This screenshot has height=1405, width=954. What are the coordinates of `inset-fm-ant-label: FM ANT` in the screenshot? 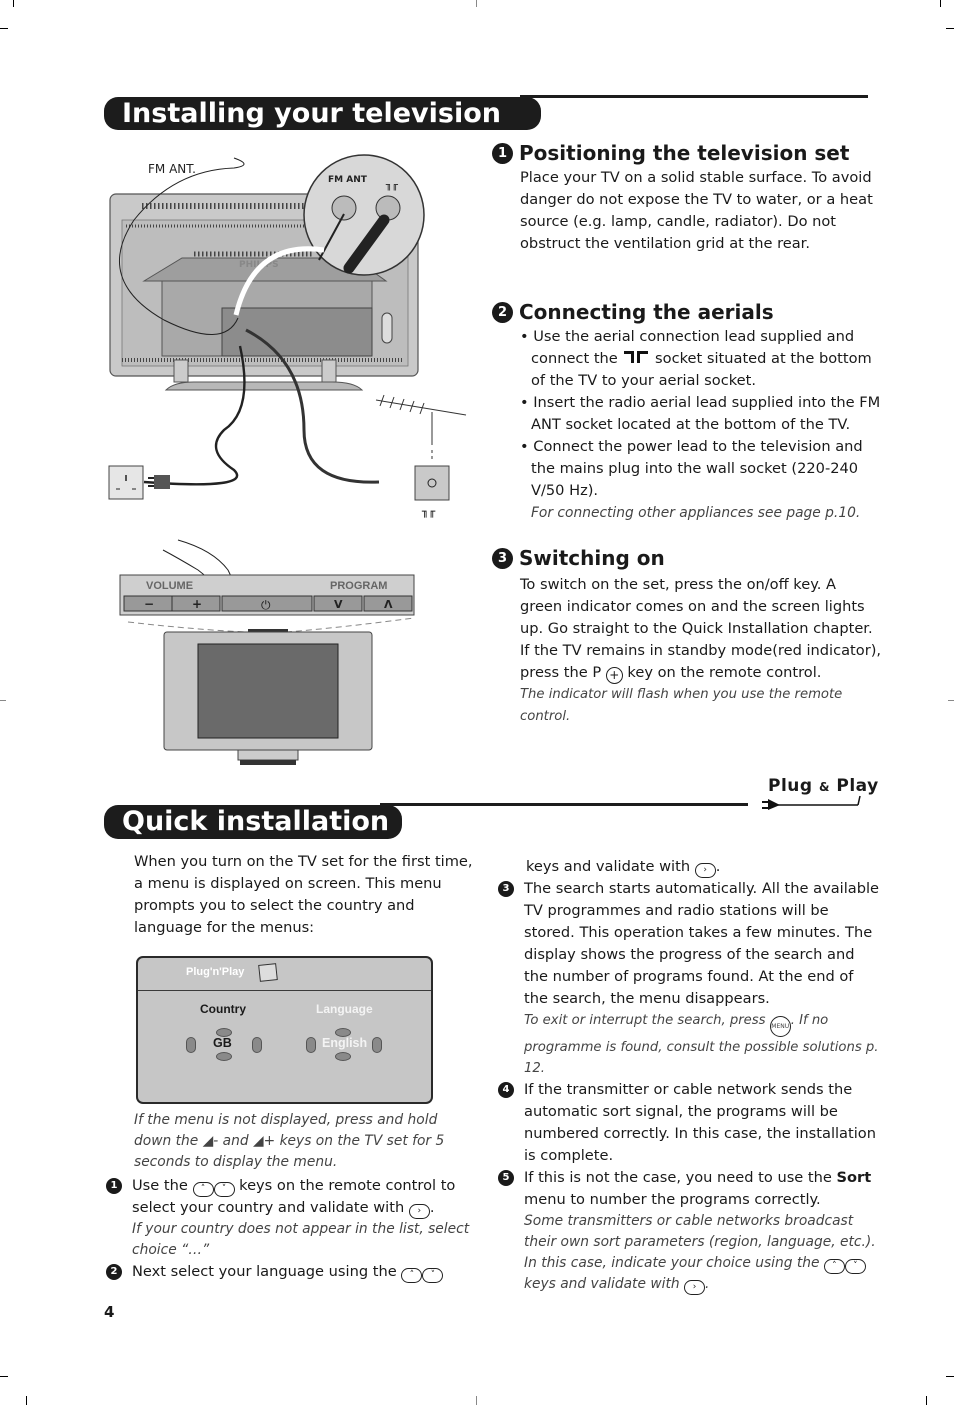 It's located at (348, 180).